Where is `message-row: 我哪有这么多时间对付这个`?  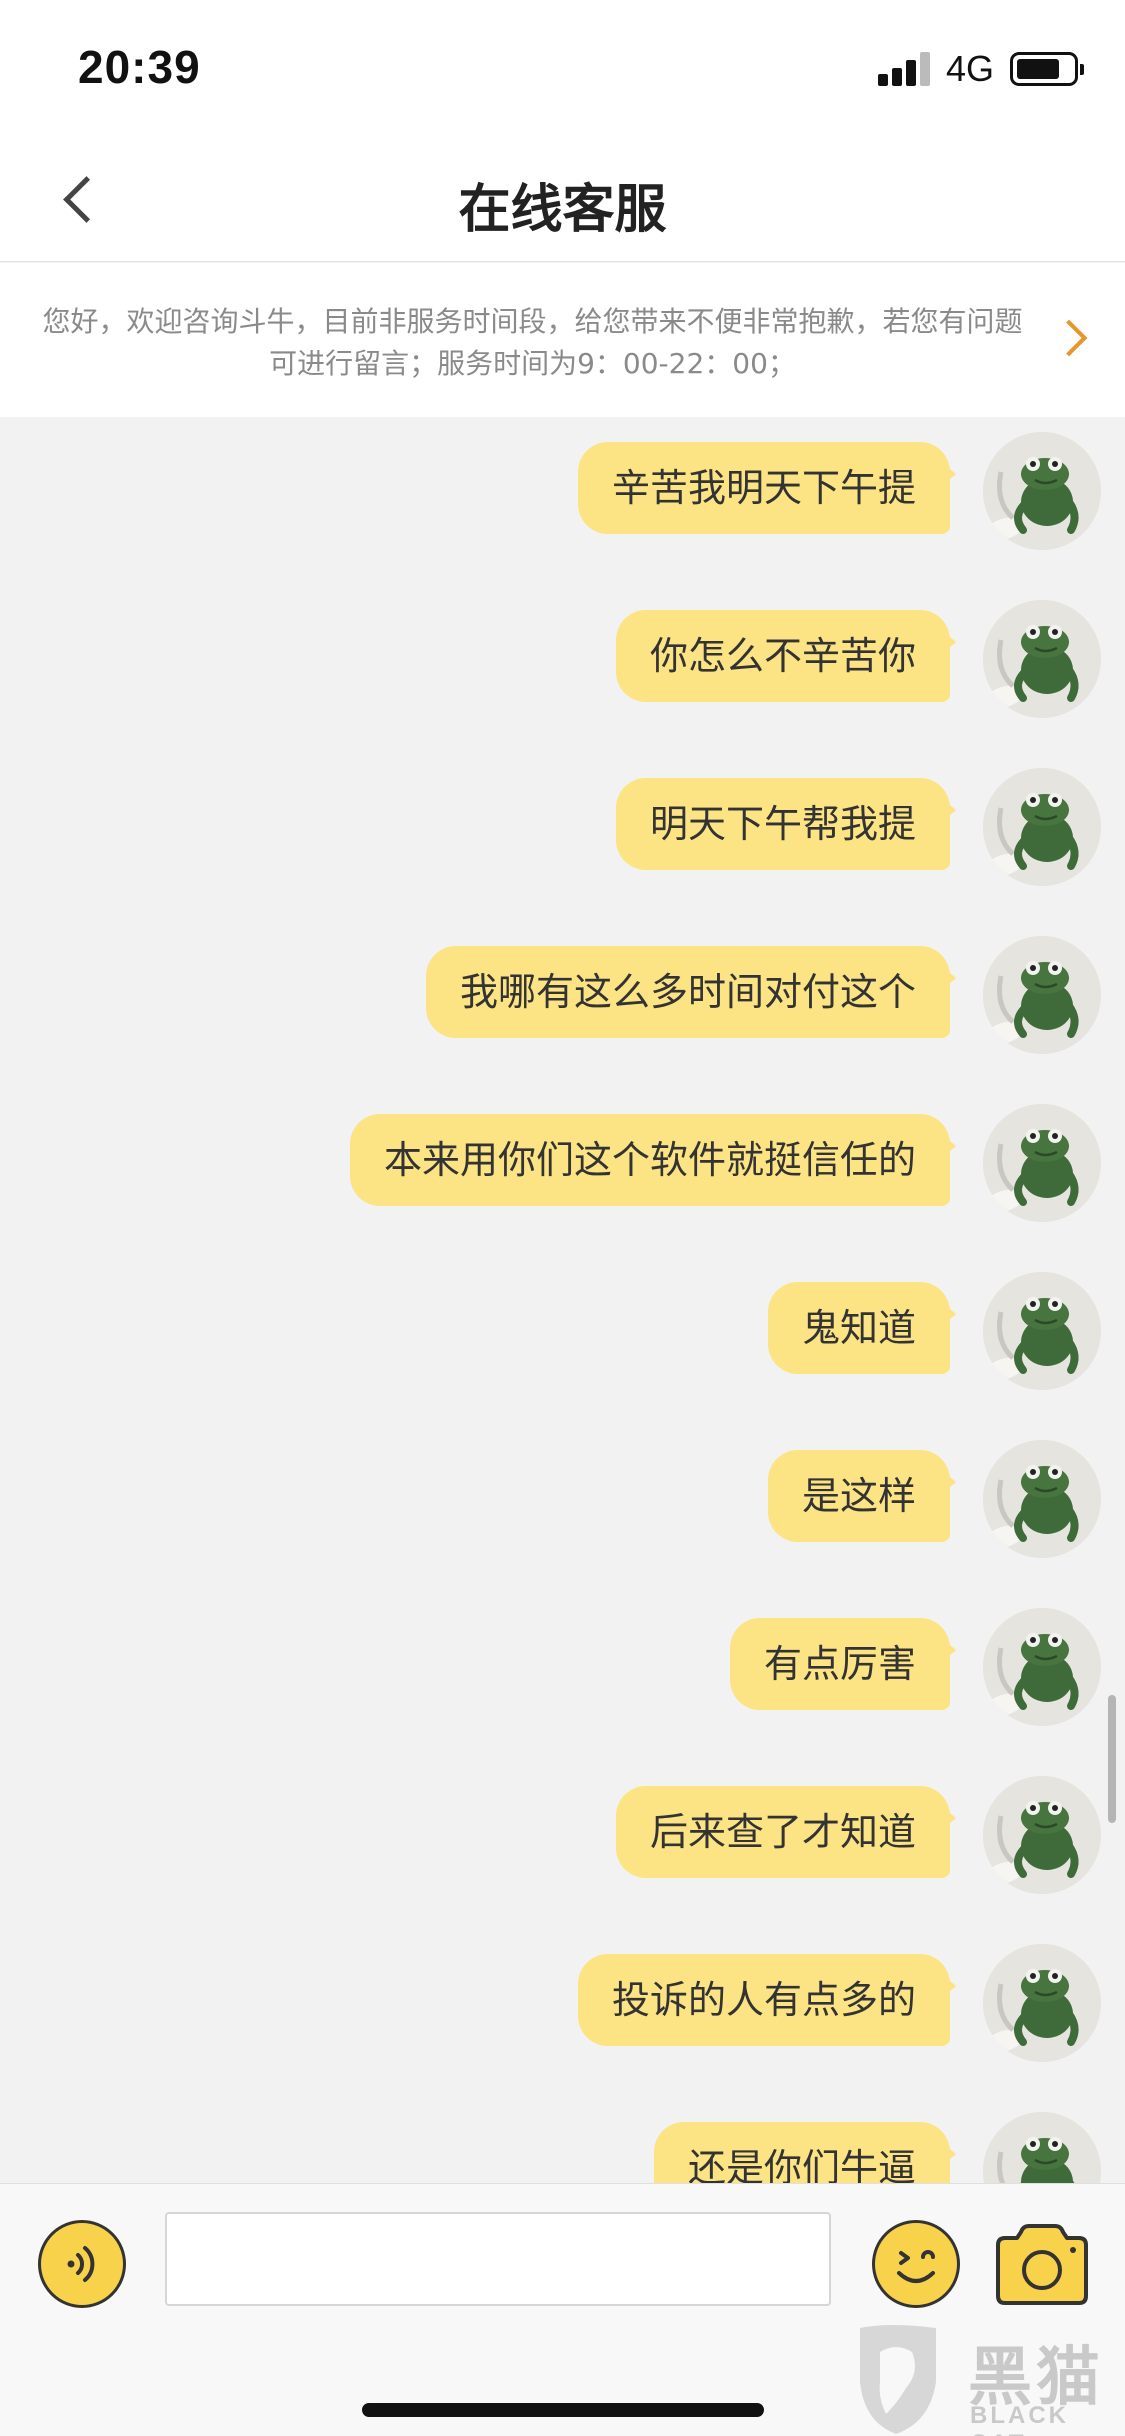 message-row: 我哪有这么多时间对付这个 is located at coordinates (562, 1001).